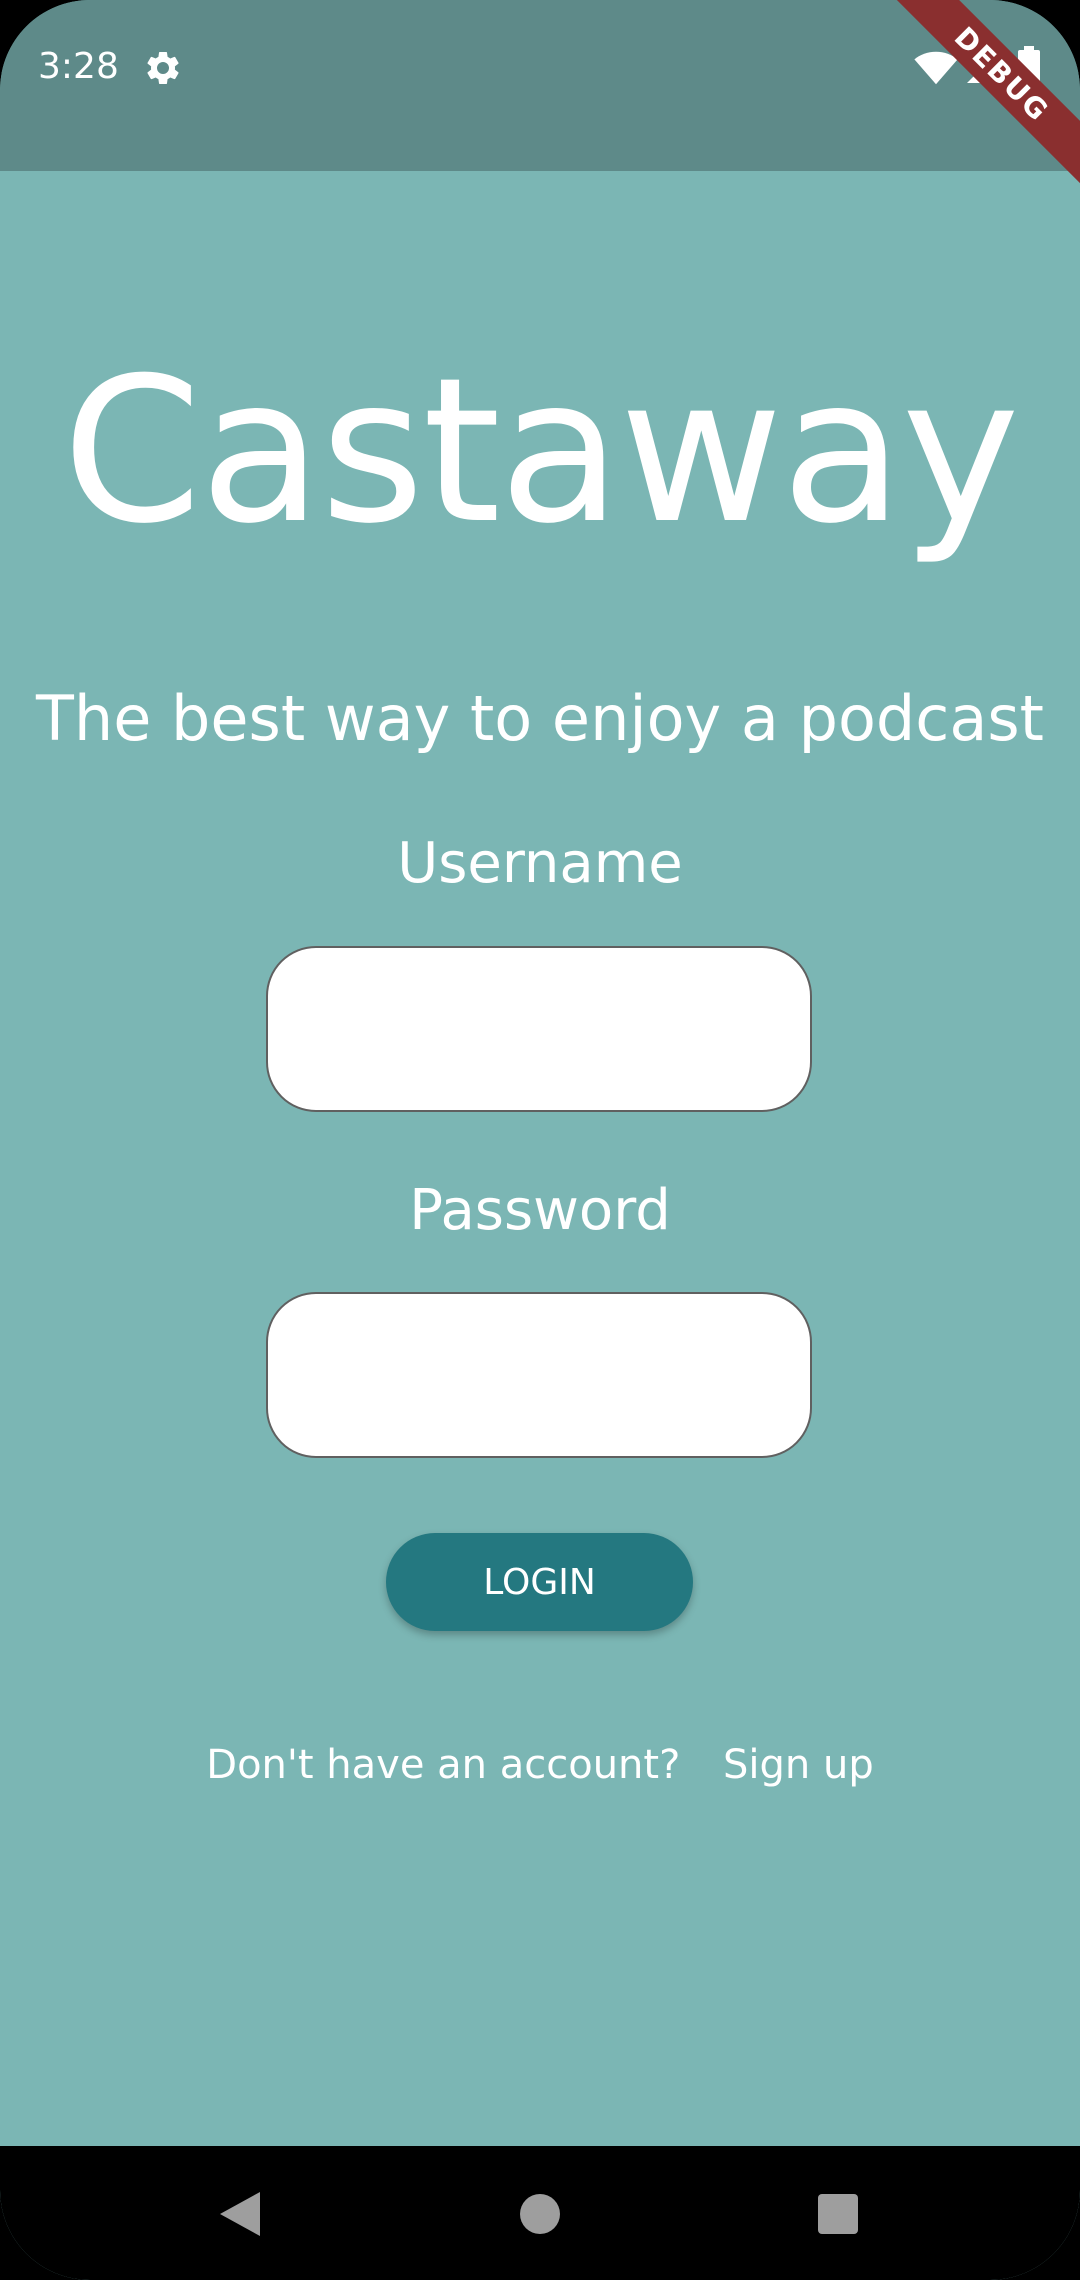 Image resolution: width=1080 pixels, height=2280 pixels. Describe the element at coordinates (838, 2214) in the screenshot. I see `recents-icon` at that location.